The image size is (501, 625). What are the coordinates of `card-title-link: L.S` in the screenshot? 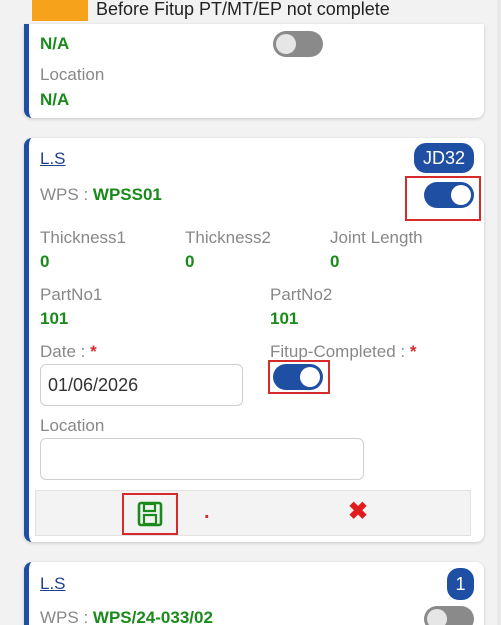 It's located at (53, 159).